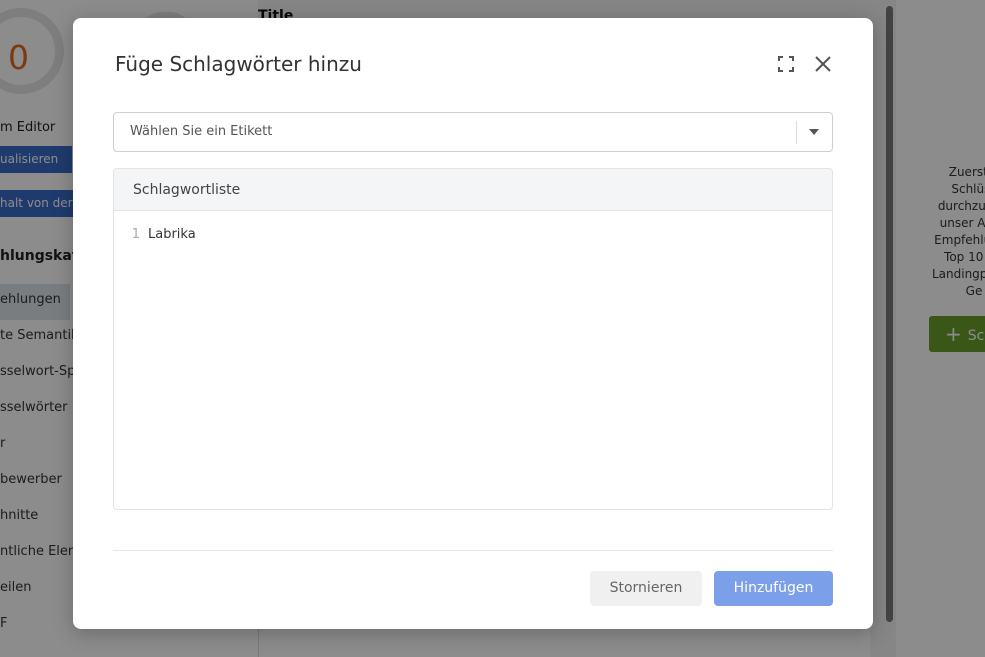 The image size is (985, 657). What do you see at coordinates (796, 132) in the screenshot?
I see `select-divider` at bounding box center [796, 132].